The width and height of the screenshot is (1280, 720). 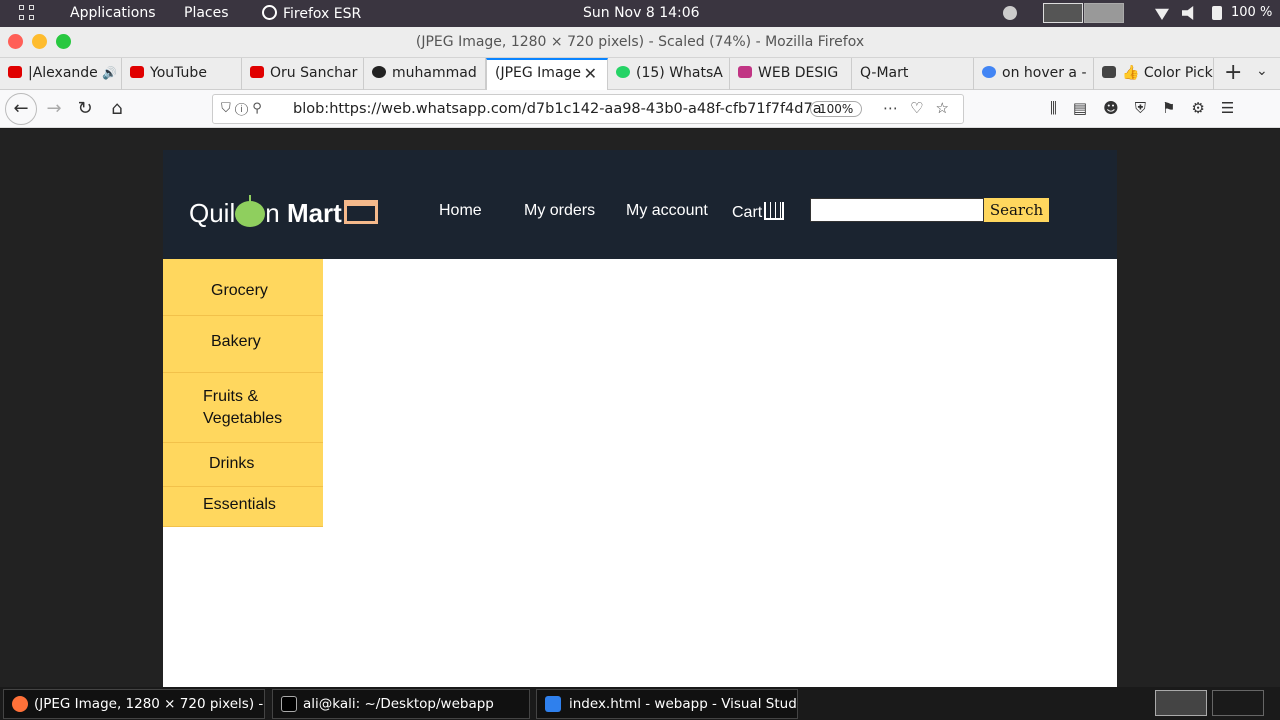 What do you see at coordinates (774, 211) in the screenshot?
I see `cart-icon` at bounding box center [774, 211].